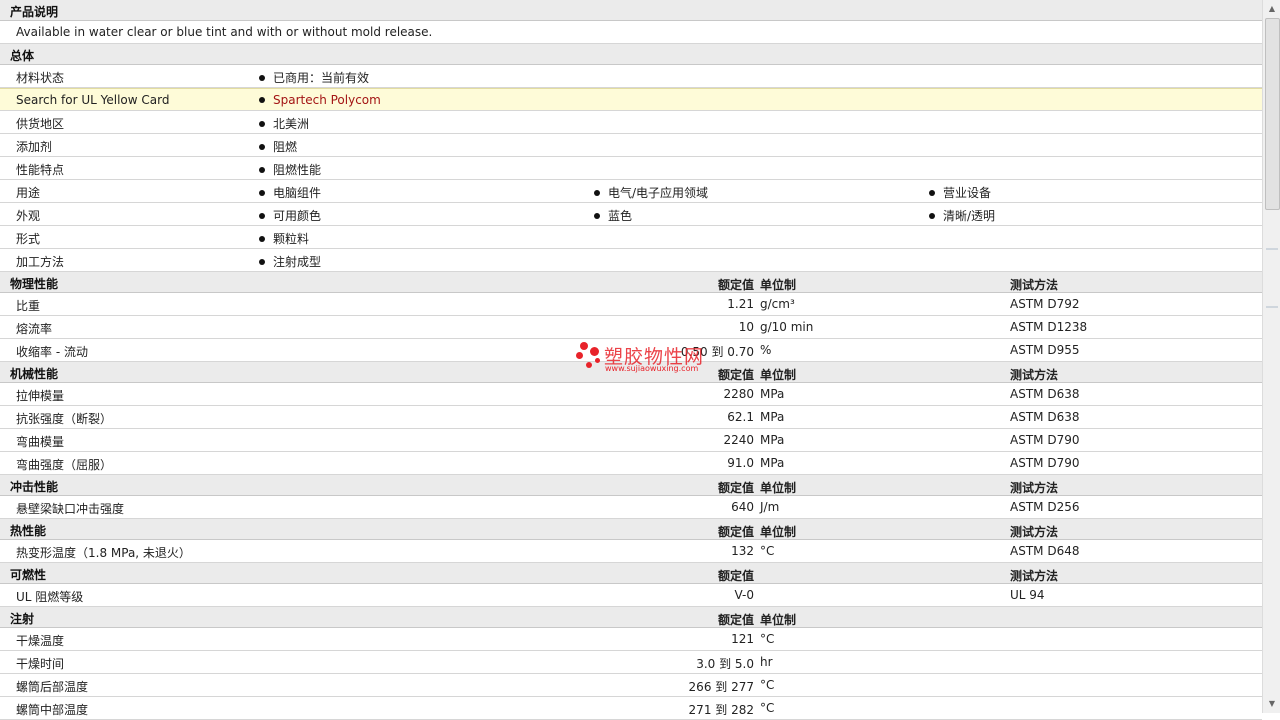  Describe the element at coordinates (631, 551) in the screenshot. I see `property-row: 热变形温度（1.8 MPa, 未退火） 132 °C ASTM D648` at that location.